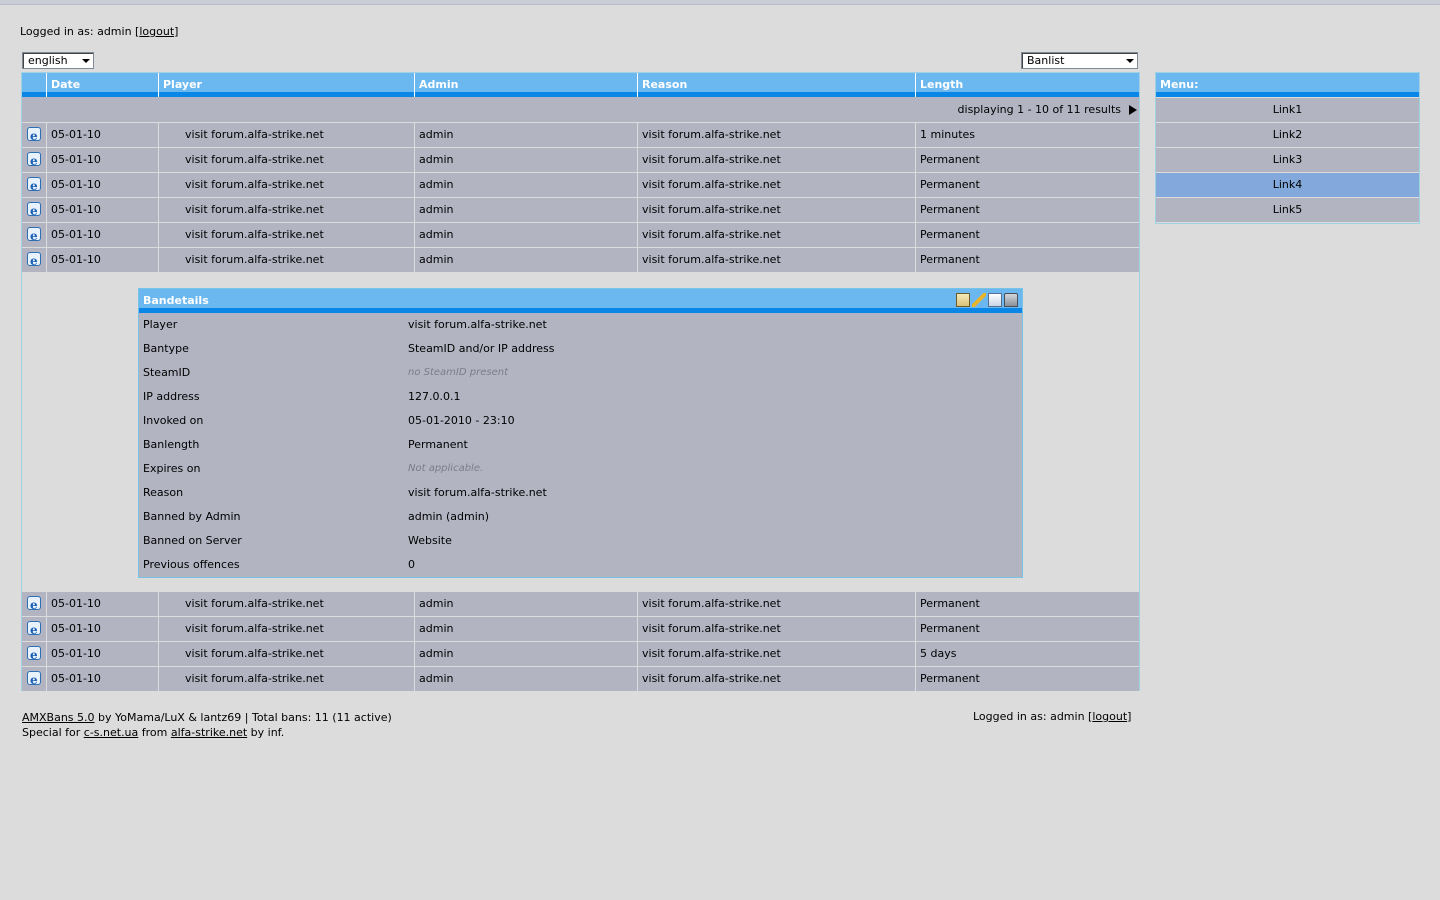  Describe the element at coordinates (963, 300) in the screenshot. I see `details-icon` at that location.